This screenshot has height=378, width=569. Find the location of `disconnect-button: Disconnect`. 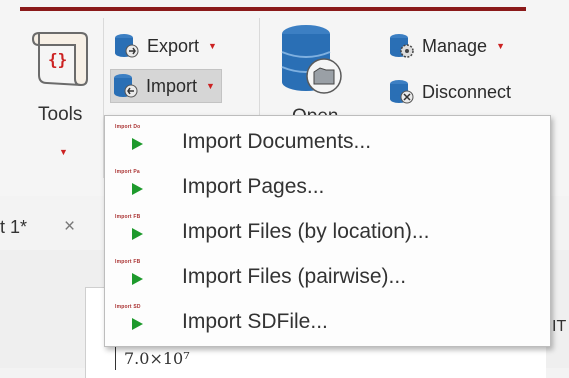

disconnect-button: Disconnect is located at coordinates (449, 92).